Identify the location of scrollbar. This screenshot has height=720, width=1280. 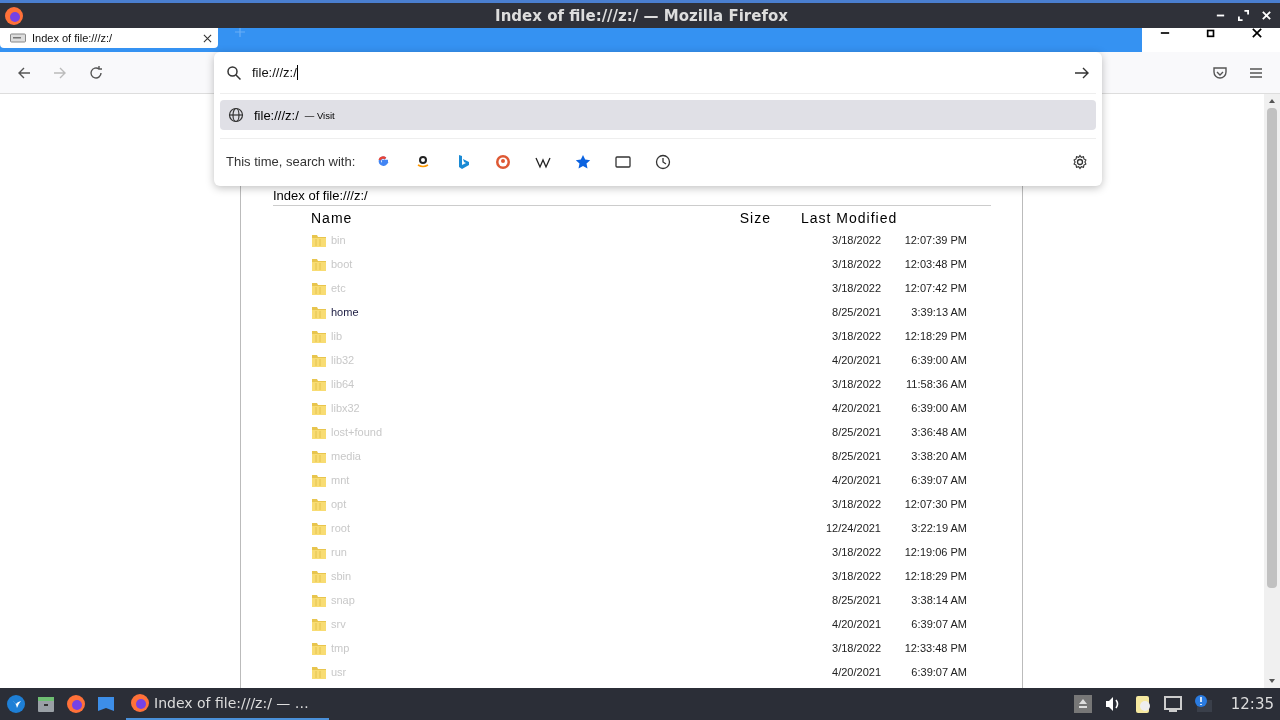
(1272, 391).